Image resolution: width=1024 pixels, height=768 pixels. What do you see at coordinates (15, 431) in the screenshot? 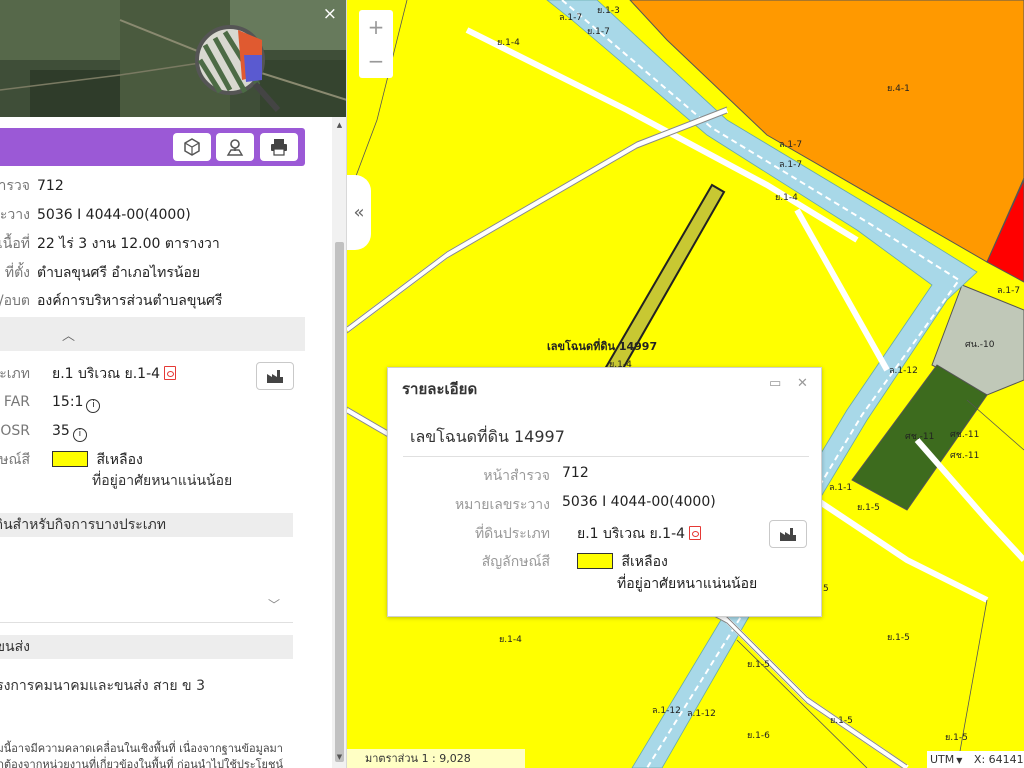
I see `osr-label: OSR` at bounding box center [15, 431].